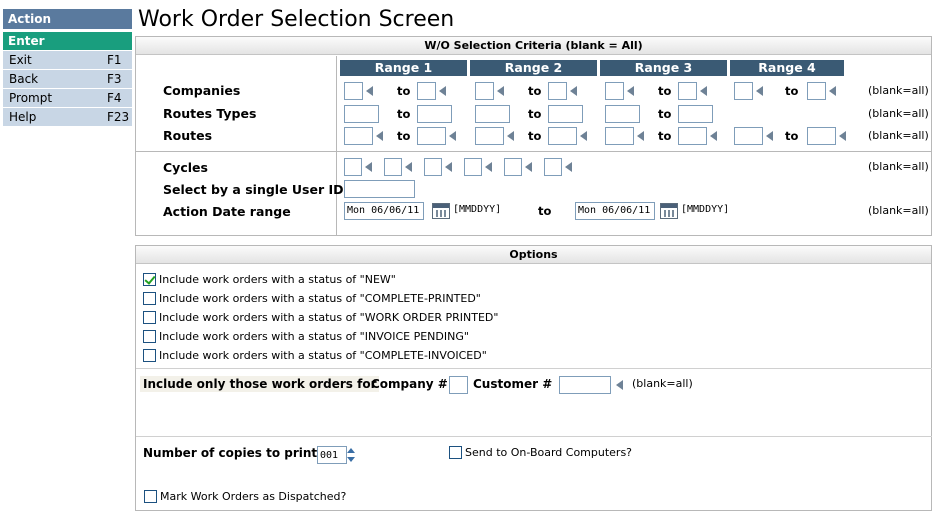  I want to click on user-id-label: Select by a single User ID, so click(253, 189).